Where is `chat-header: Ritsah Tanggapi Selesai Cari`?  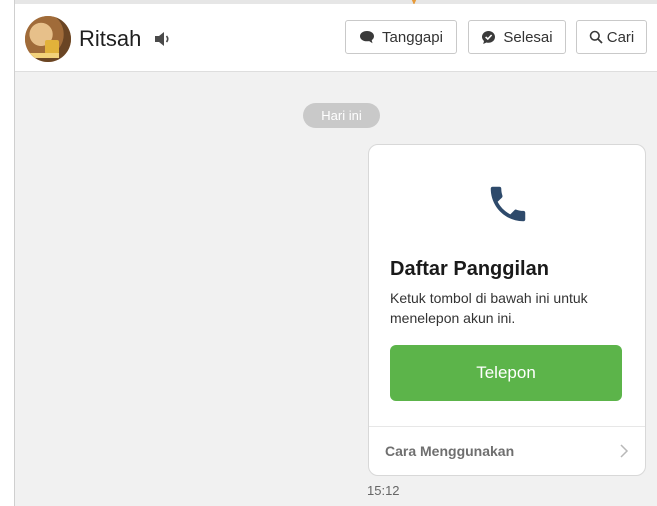
chat-header: Ritsah Tanggapi Selesai Cari is located at coordinates (336, 38).